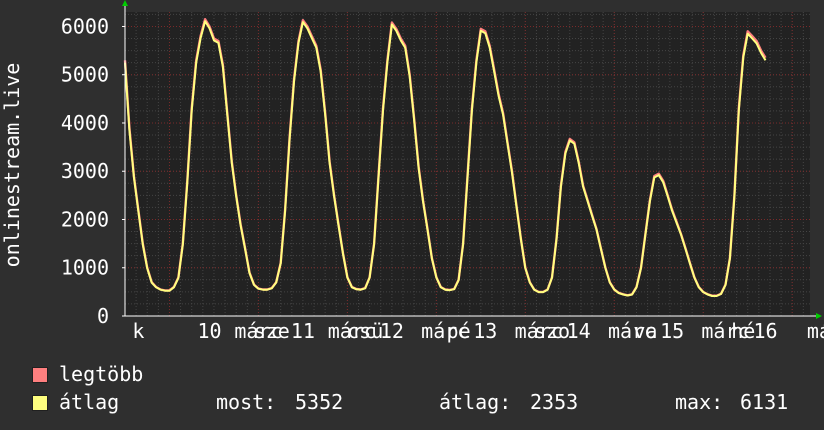 This screenshot has height=430, width=824. What do you see at coordinates (579, 331) in the screenshot?
I see `x-tick-label: 14` at bounding box center [579, 331].